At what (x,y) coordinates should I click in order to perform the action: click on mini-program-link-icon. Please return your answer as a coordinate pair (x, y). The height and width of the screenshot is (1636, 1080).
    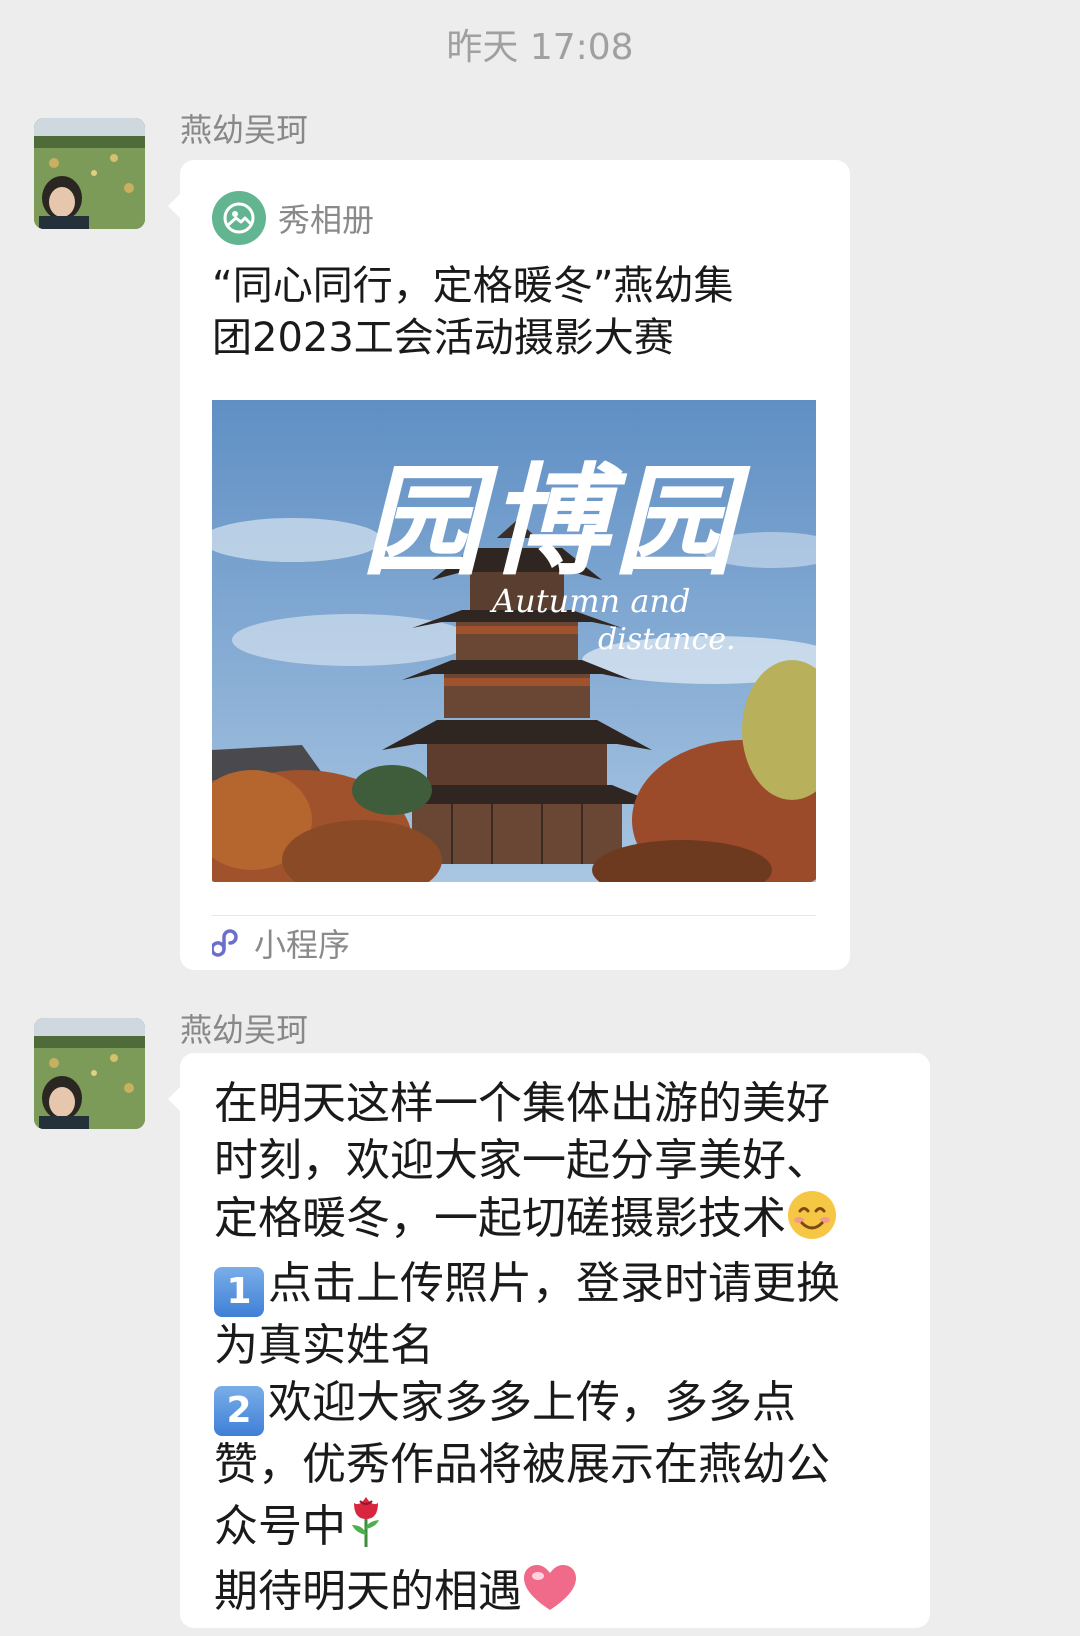
    Looking at the image, I should click on (225, 943).